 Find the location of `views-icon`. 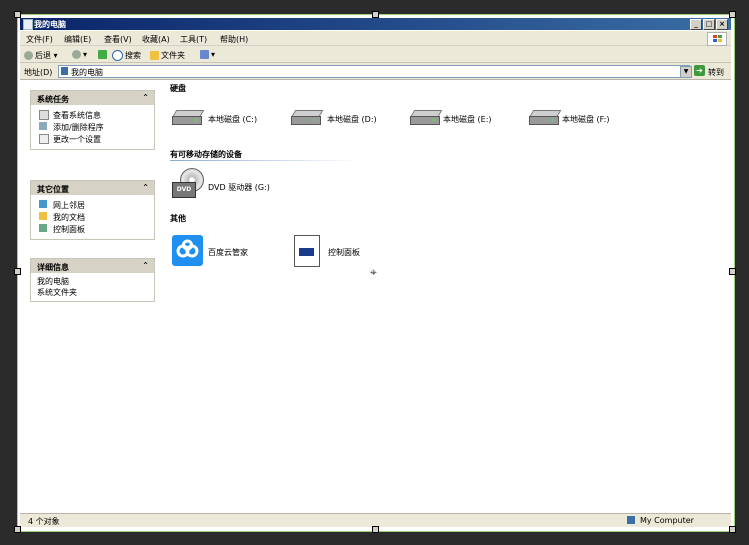

views-icon is located at coordinates (204, 54).